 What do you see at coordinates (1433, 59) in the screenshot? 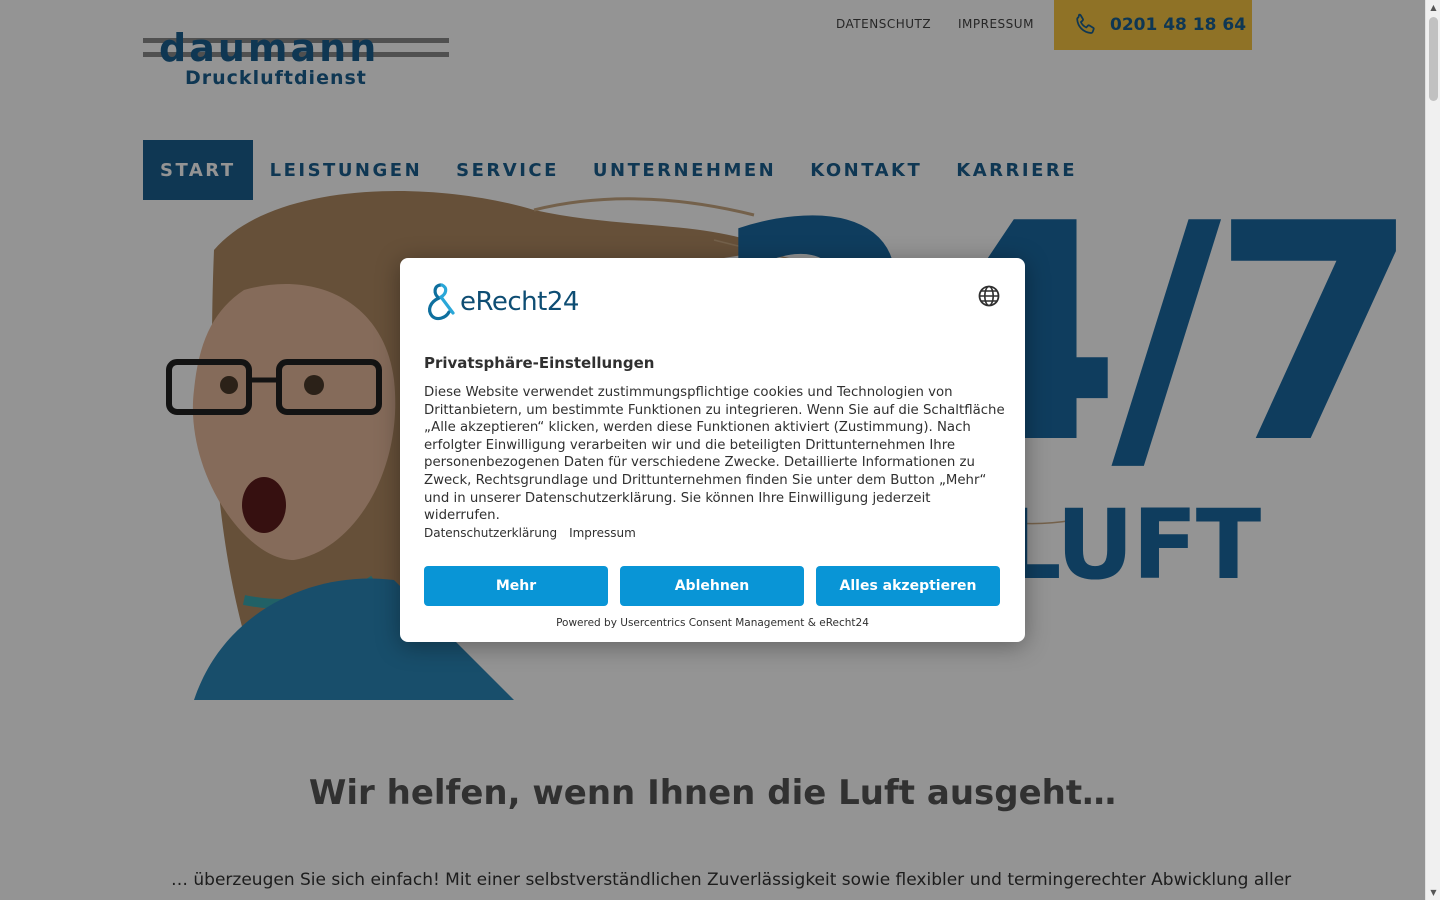
I see `scrollbar-thumb` at bounding box center [1433, 59].